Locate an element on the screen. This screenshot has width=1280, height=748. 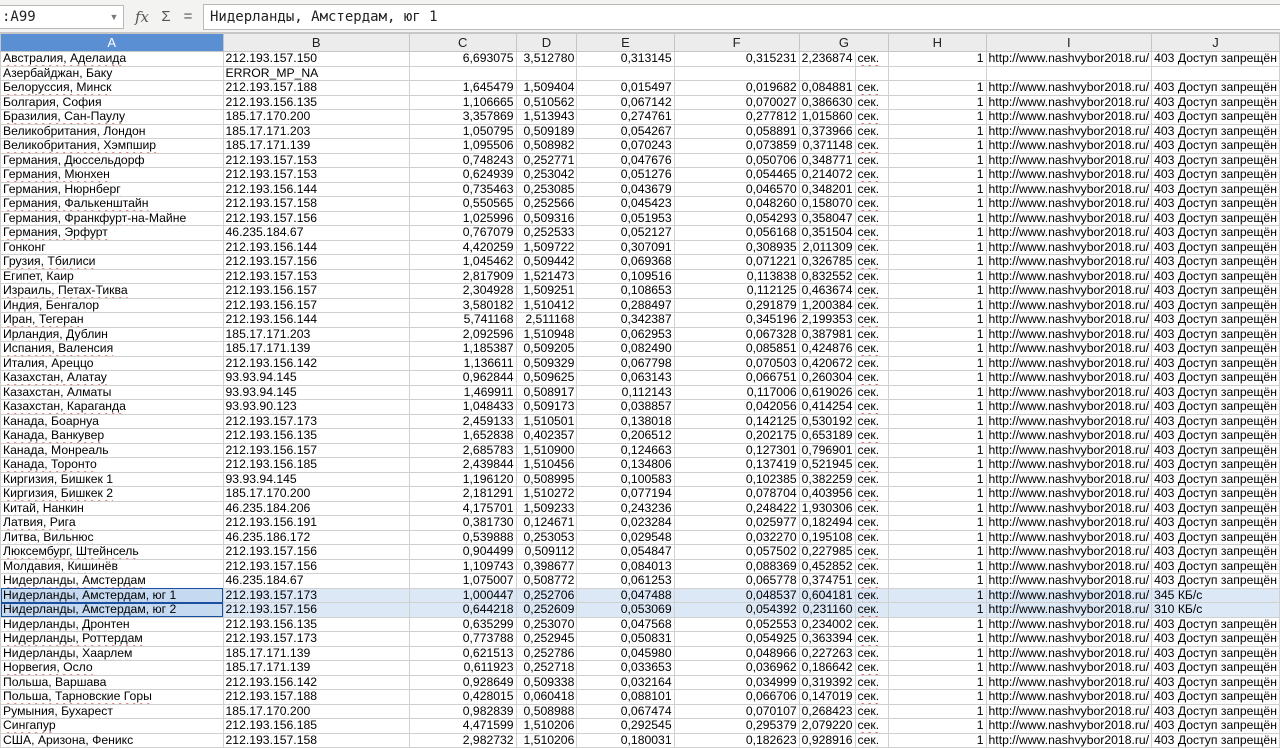
cell: 46.235.186.172 is located at coordinates (316, 537).